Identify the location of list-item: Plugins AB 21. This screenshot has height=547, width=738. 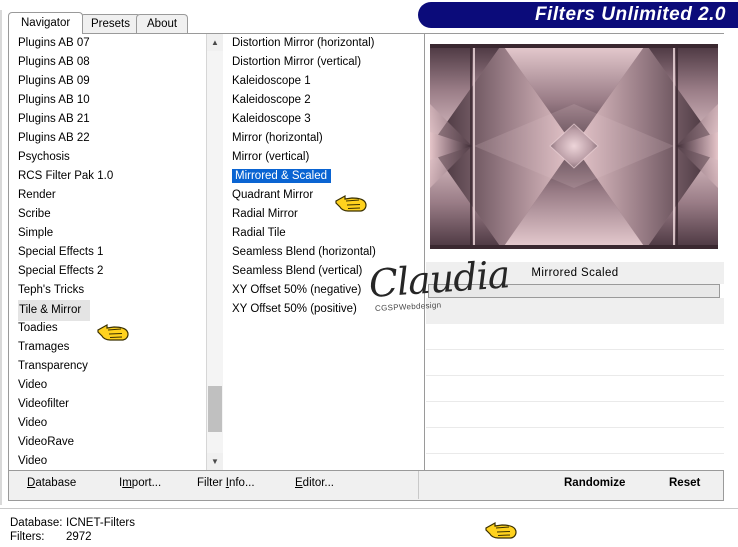
(107, 119).